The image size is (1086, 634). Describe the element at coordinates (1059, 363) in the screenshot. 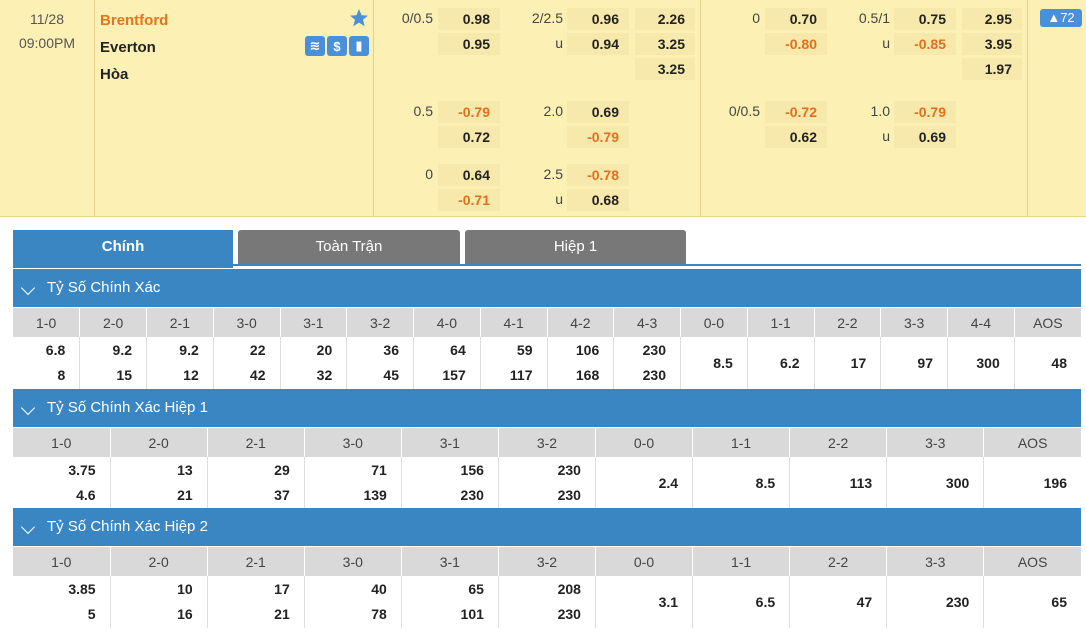

I see `odds-value: 48` at that location.